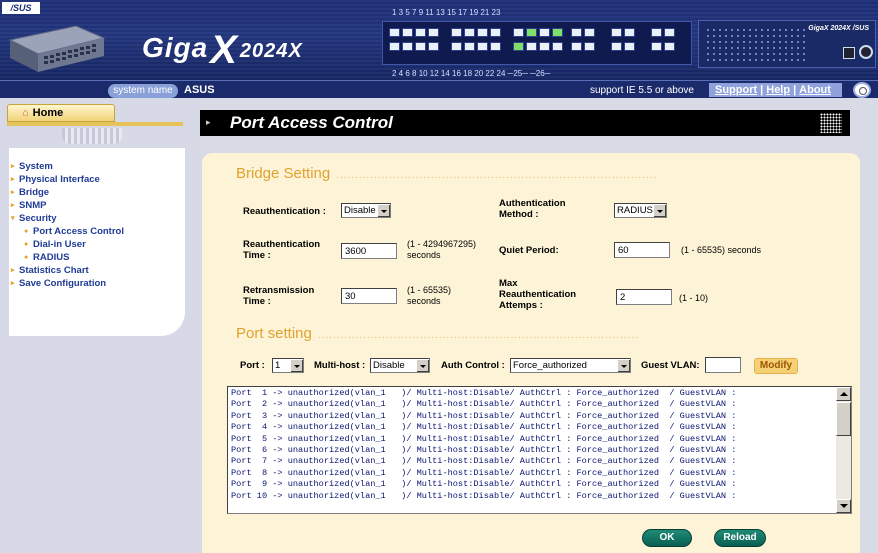 The height and width of the screenshot is (553, 878). Describe the element at coordinates (51, 257) in the screenshot. I see `sidebar-item-label: RADIUS` at that location.